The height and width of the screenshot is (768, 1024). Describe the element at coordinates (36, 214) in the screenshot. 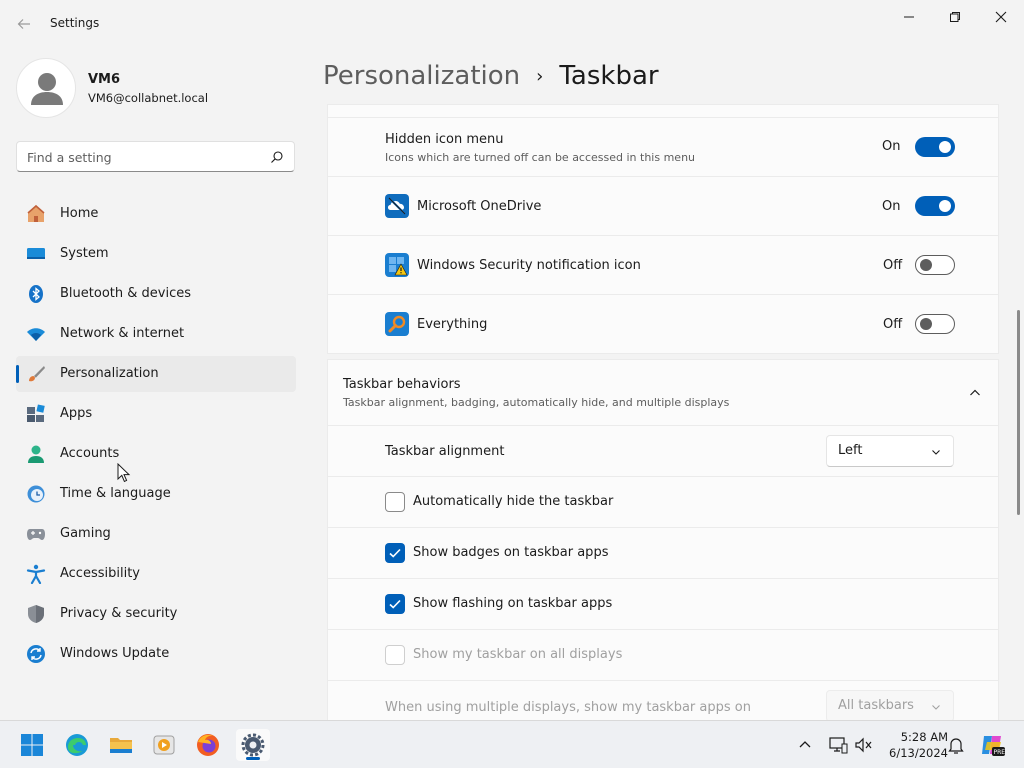

I see `home-icon` at that location.